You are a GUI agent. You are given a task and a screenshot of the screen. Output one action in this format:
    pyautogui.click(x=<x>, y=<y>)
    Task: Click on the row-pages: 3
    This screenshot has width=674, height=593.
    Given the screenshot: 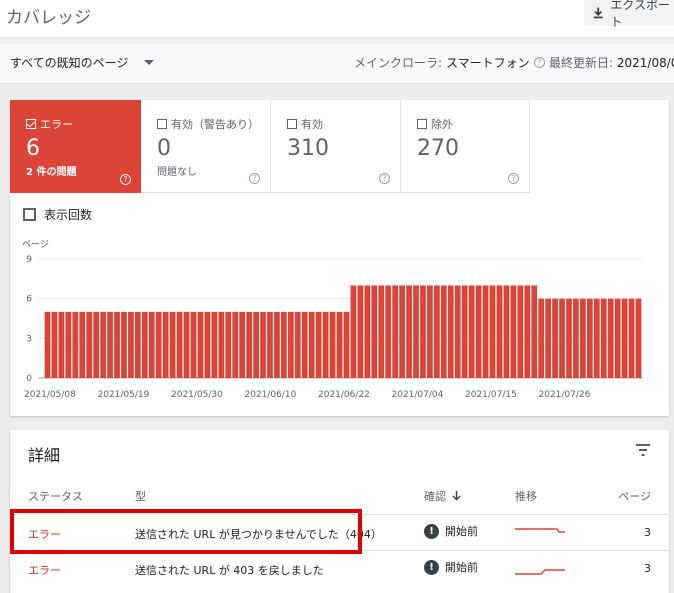 What is the action you would take?
    pyautogui.click(x=647, y=568)
    